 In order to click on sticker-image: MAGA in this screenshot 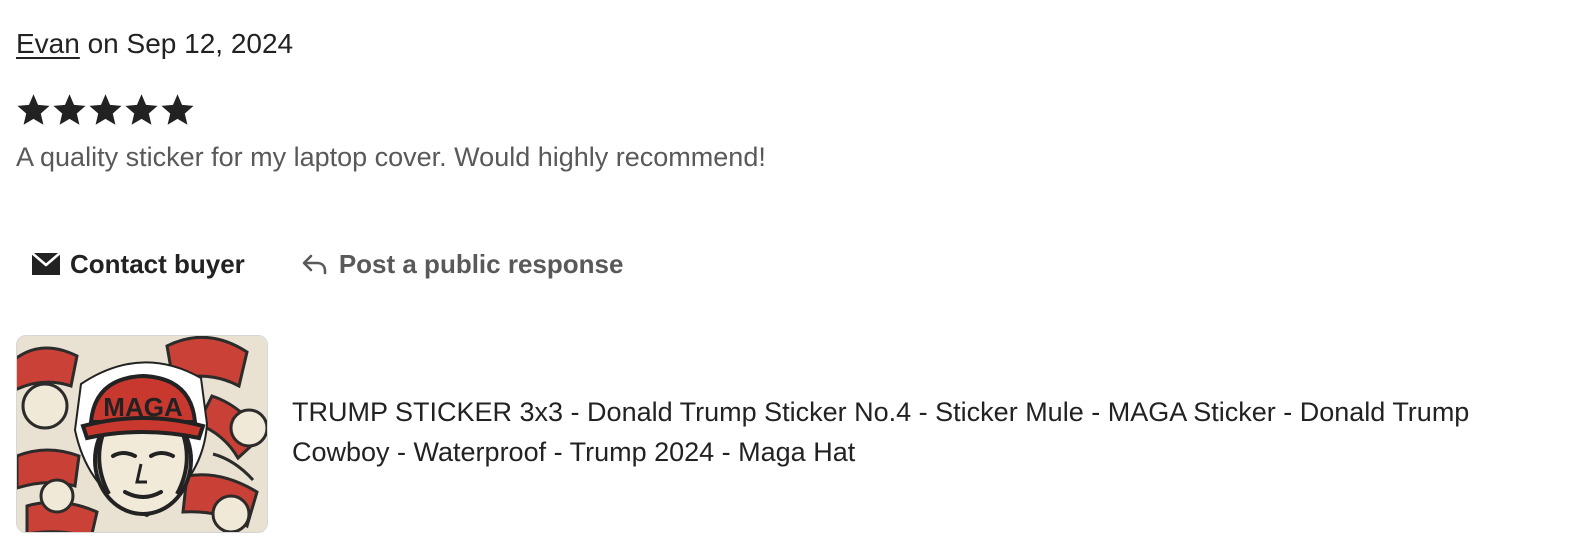, I will do `click(142, 434)`.